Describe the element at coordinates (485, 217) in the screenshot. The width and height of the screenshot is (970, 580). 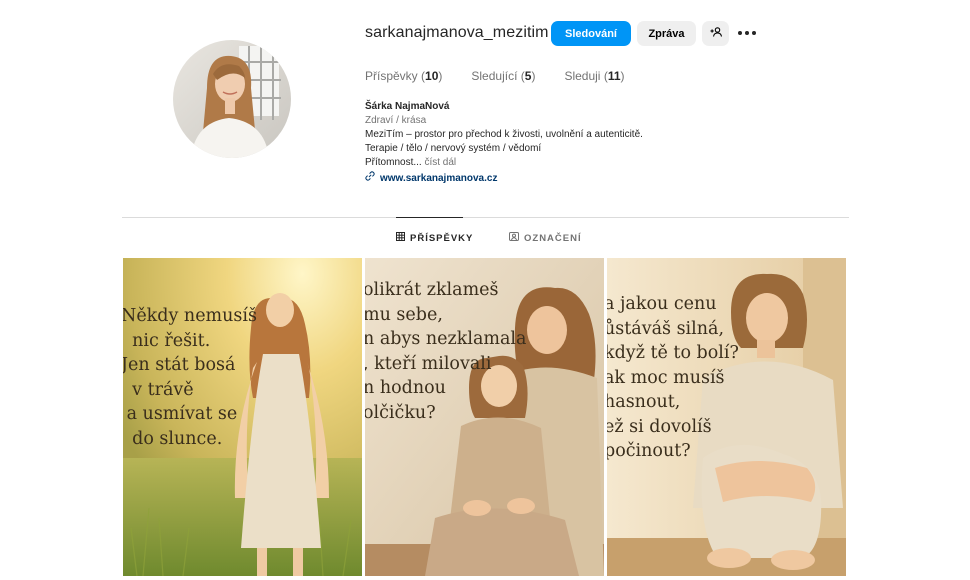
I see `tabs-divider` at that location.